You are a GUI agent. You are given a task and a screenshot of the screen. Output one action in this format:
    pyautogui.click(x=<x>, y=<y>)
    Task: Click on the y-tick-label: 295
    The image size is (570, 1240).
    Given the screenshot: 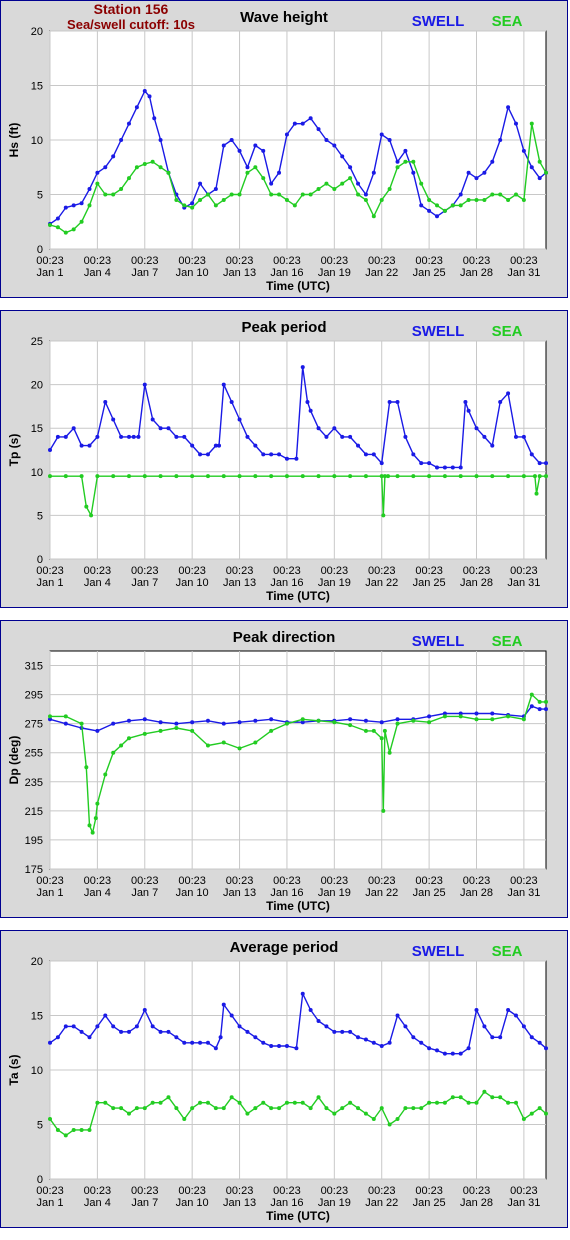 What is the action you would take?
    pyautogui.click(x=34, y=696)
    